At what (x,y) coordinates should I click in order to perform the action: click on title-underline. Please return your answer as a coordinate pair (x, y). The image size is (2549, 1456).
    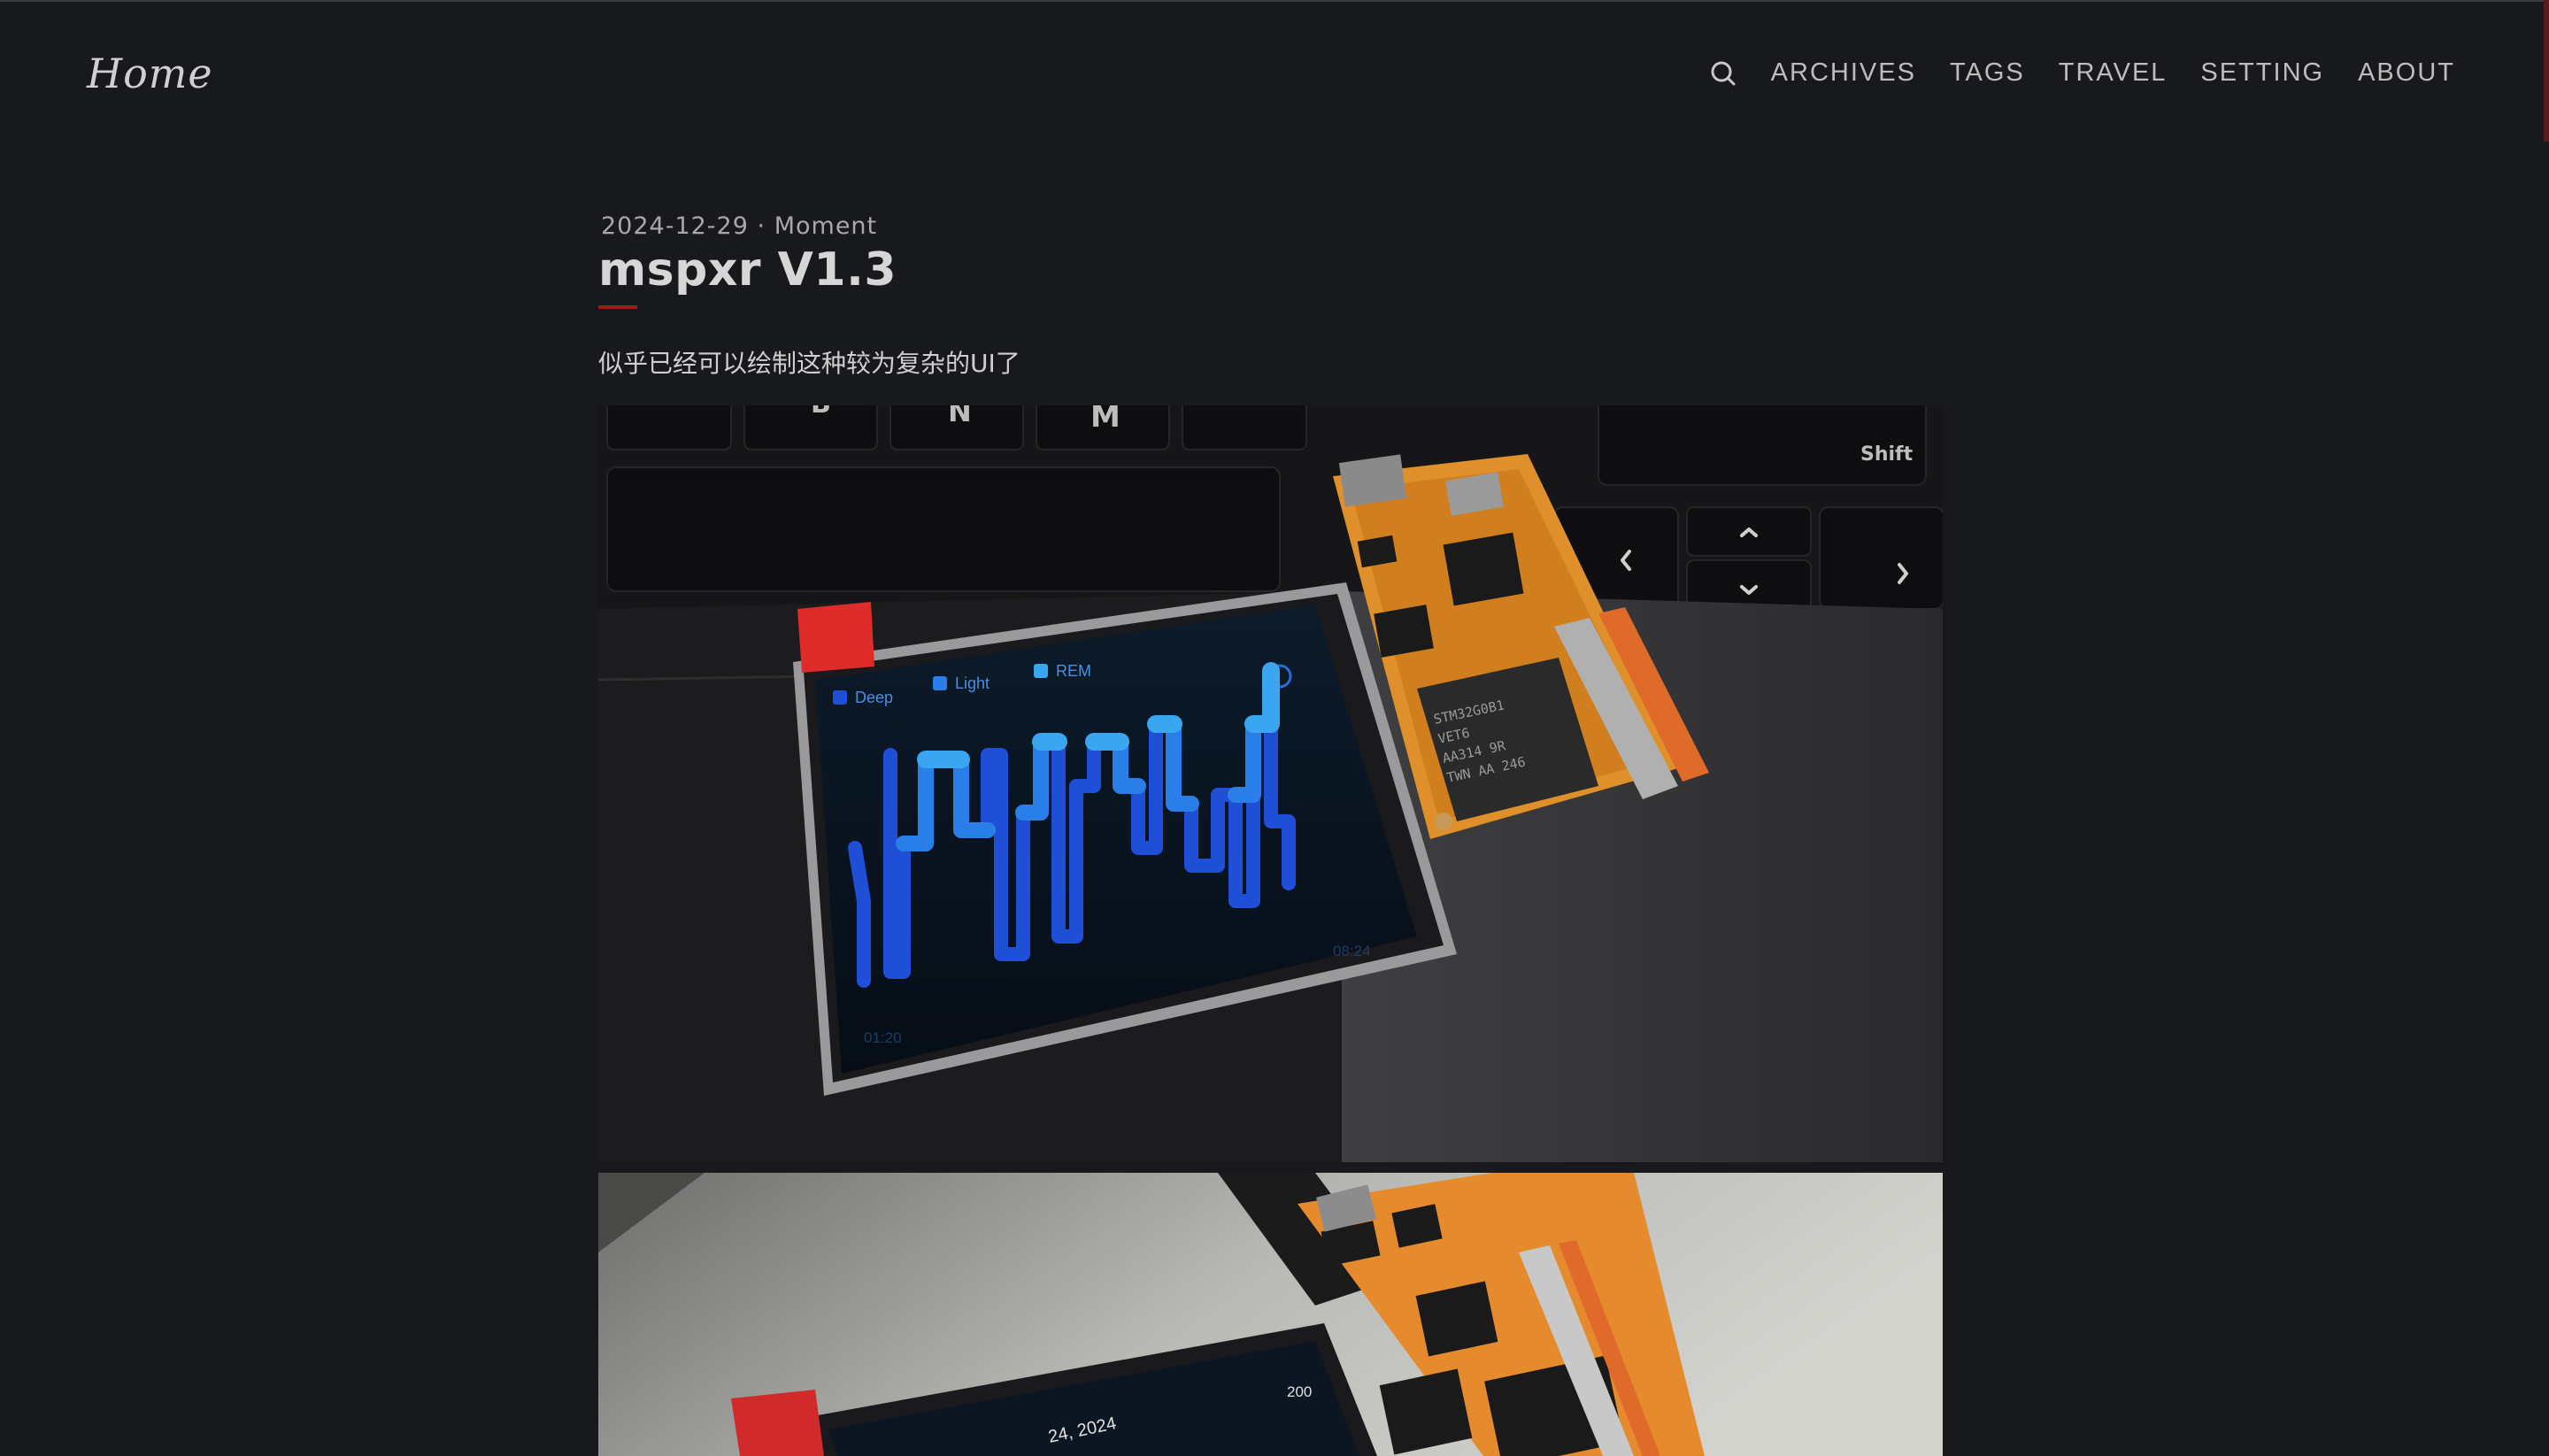
    Looking at the image, I should click on (618, 307).